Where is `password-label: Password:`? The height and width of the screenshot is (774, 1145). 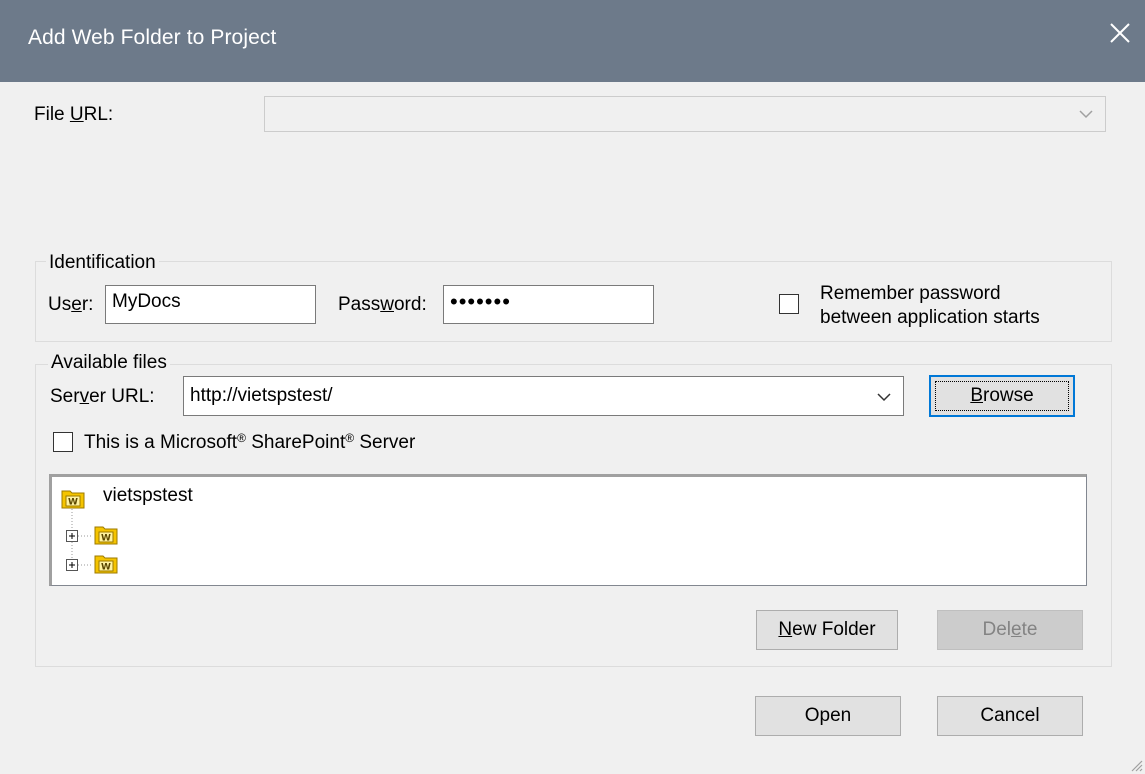 password-label: Password: is located at coordinates (382, 304).